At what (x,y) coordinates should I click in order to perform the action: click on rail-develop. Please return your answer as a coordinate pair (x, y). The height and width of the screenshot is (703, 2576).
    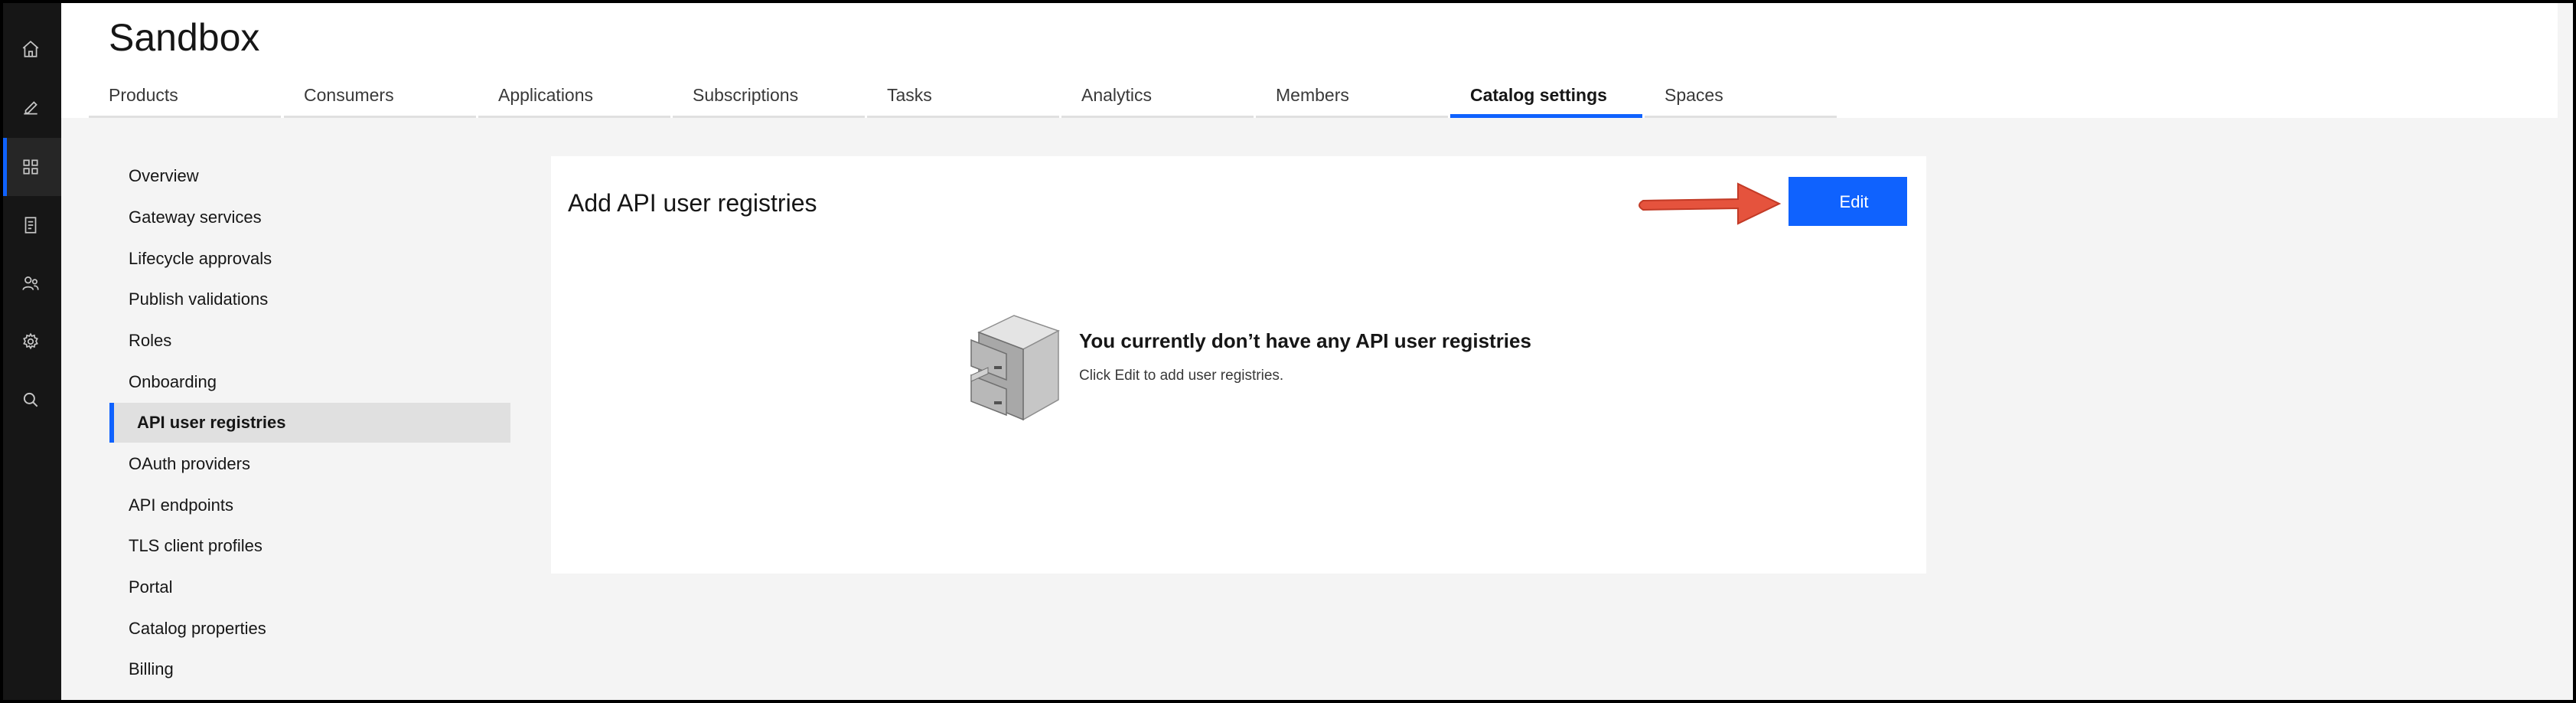
    Looking at the image, I should click on (30, 107).